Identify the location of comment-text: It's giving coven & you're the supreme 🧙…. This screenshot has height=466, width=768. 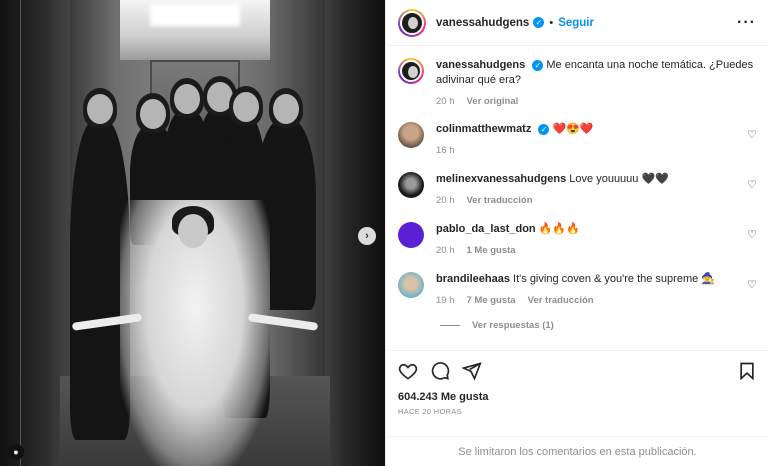
(614, 279).